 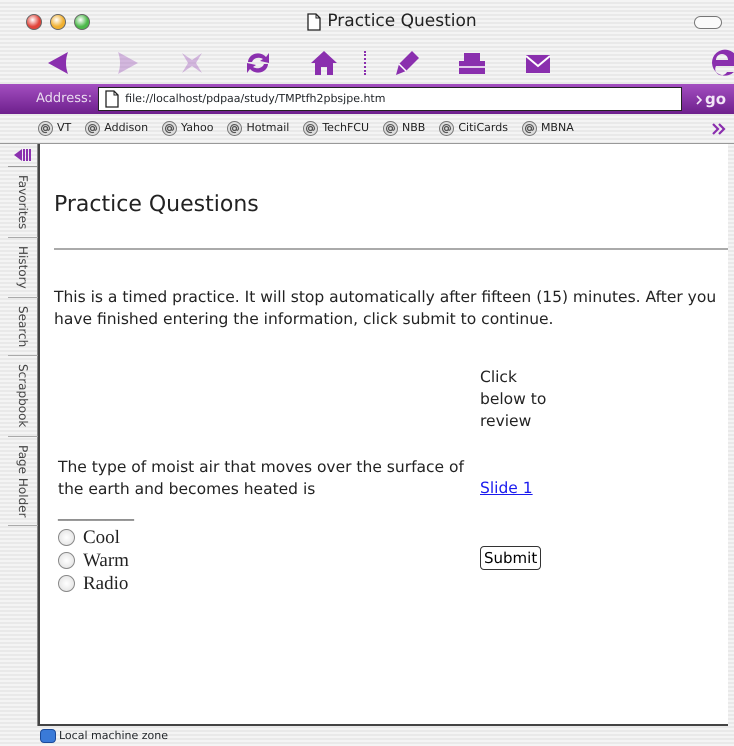 What do you see at coordinates (390, 99) in the screenshot?
I see `address-field: file://localhost/pdpaa/study/TMPtfh2pbsjpe.htm` at bounding box center [390, 99].